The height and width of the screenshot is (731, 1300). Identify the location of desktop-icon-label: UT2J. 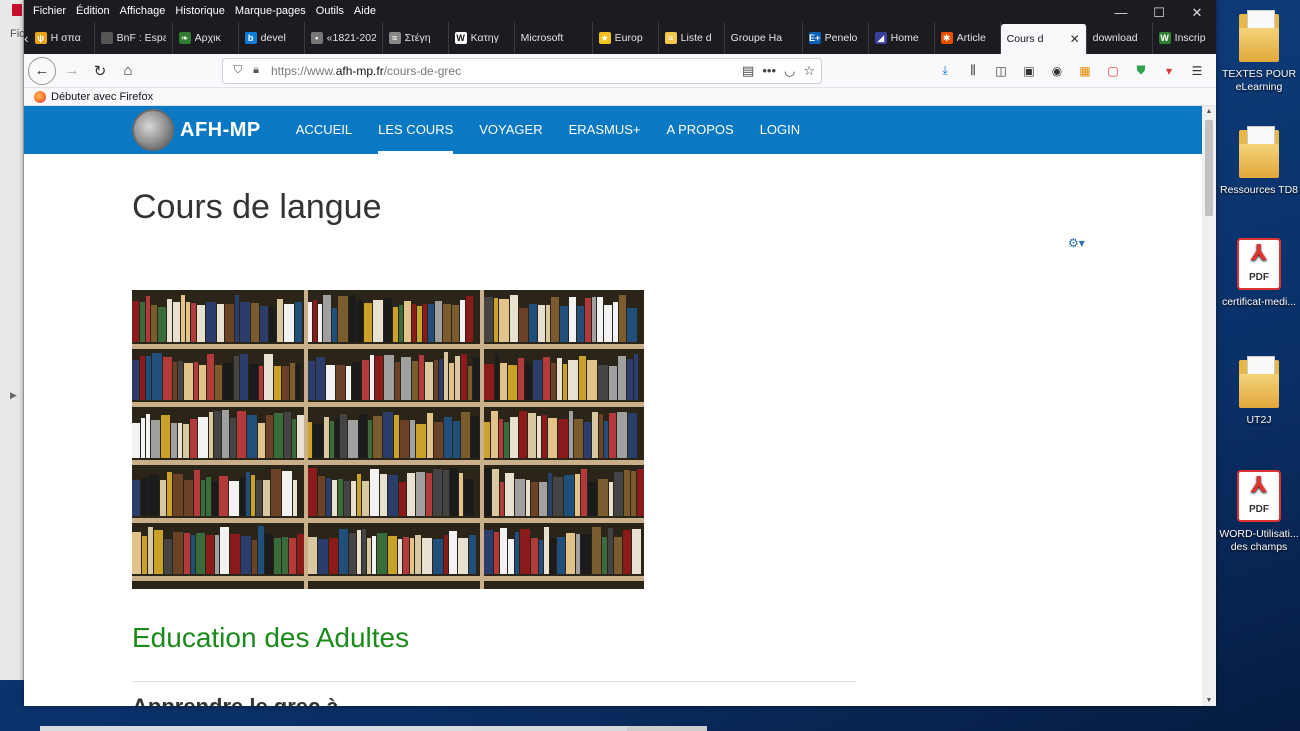
(1259, 420).